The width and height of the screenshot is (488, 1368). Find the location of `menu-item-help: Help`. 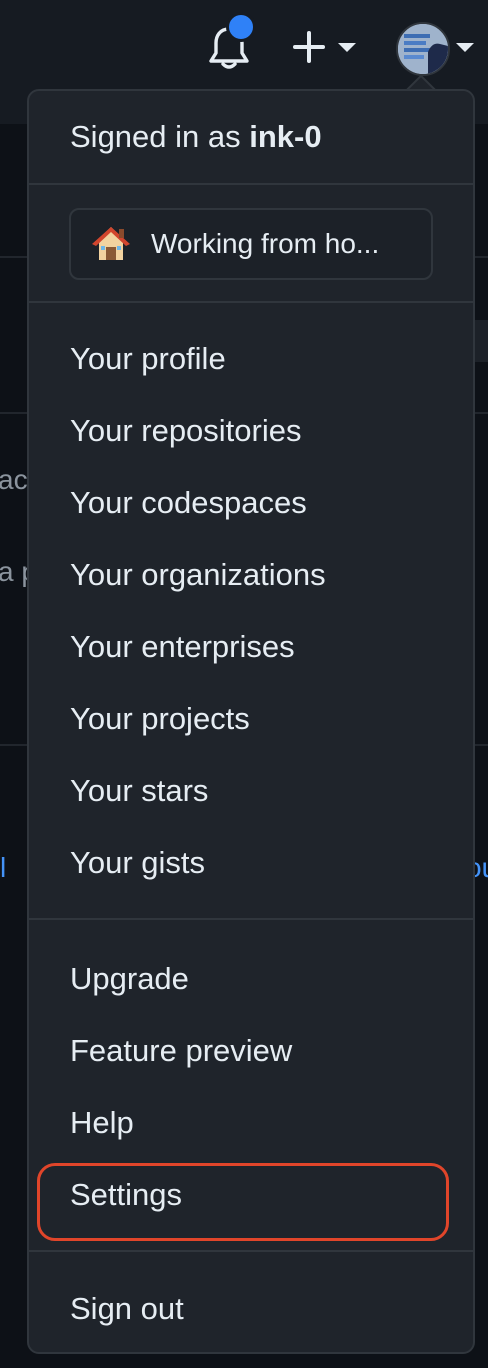

menu-item-help: Help is located at coordinates (102, 1123).